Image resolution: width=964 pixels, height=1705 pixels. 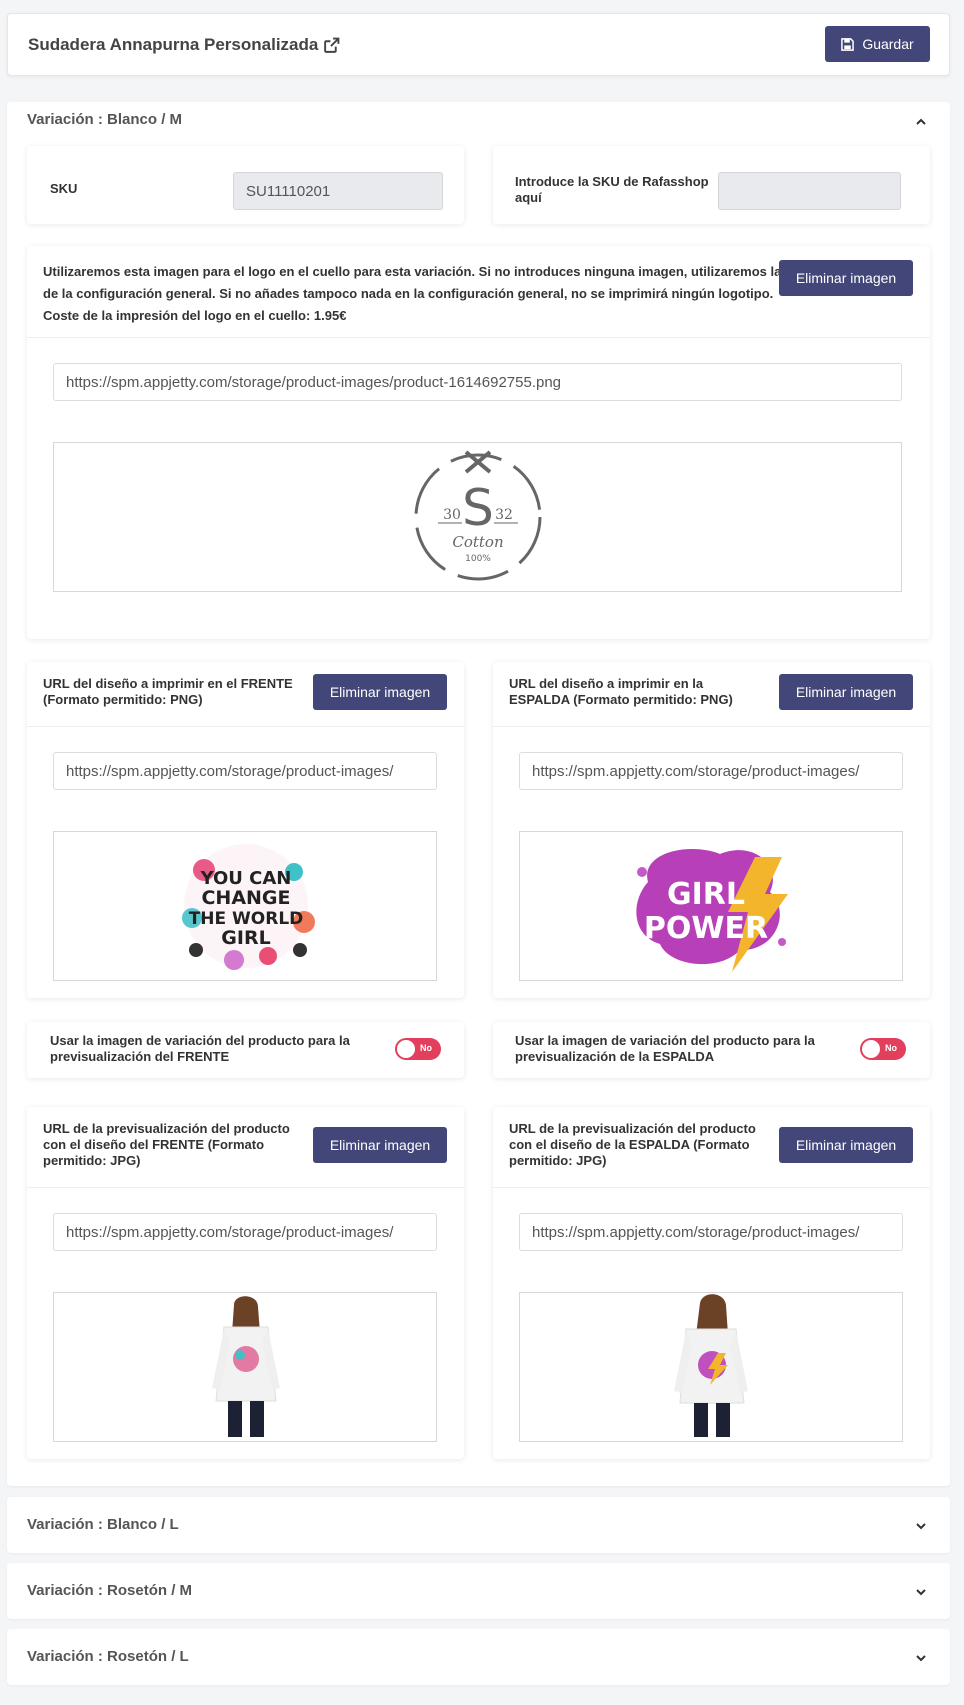 I want to click on rafasshop-sku-card: Introduce la SKU de Rafasshop aquí, so click(x=711, y=185).